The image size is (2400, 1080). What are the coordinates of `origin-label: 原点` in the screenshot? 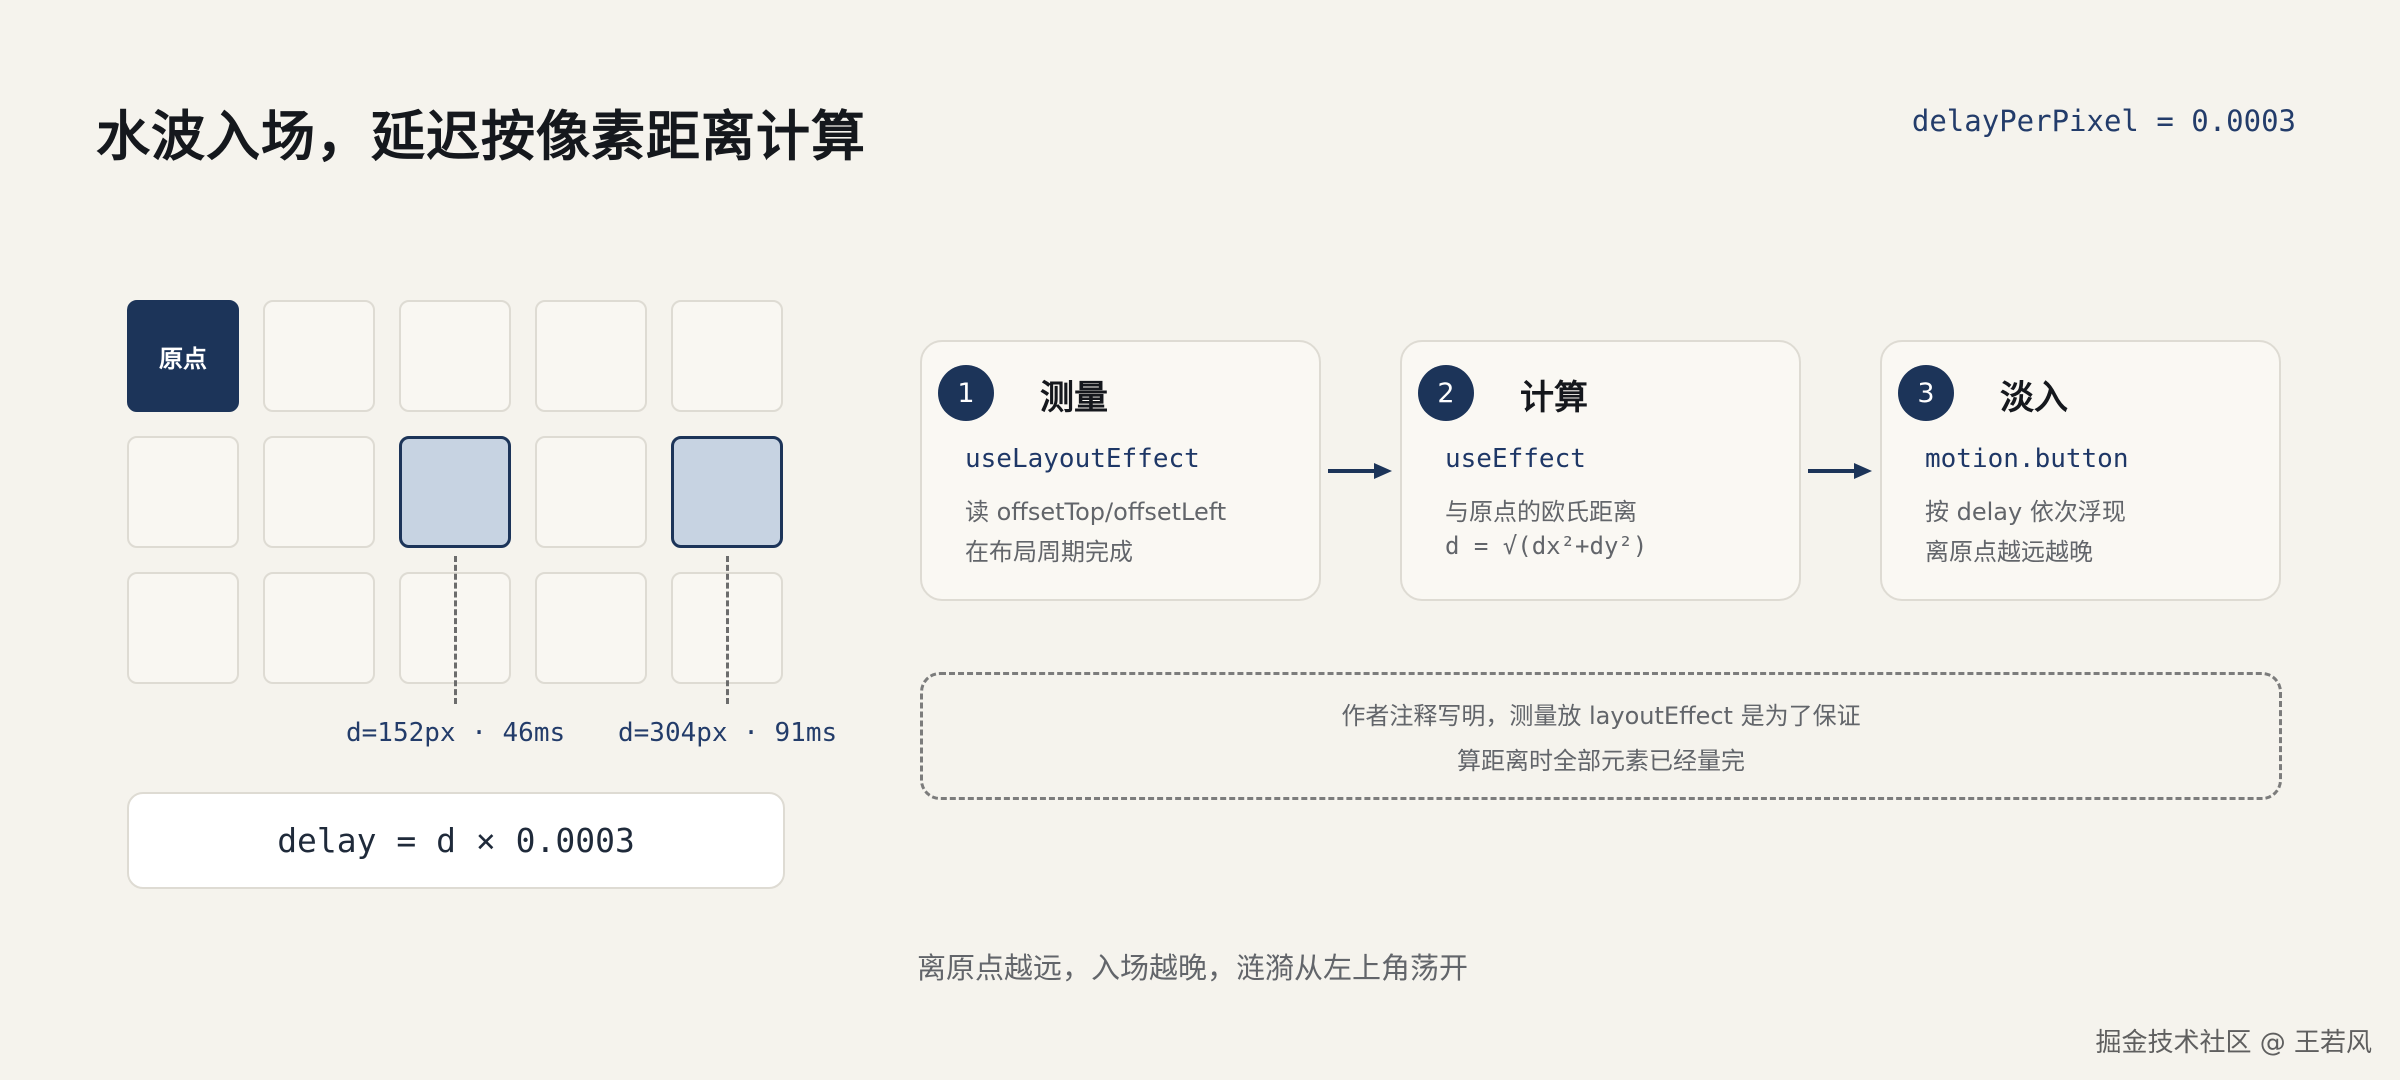 It's located at (183, 358).